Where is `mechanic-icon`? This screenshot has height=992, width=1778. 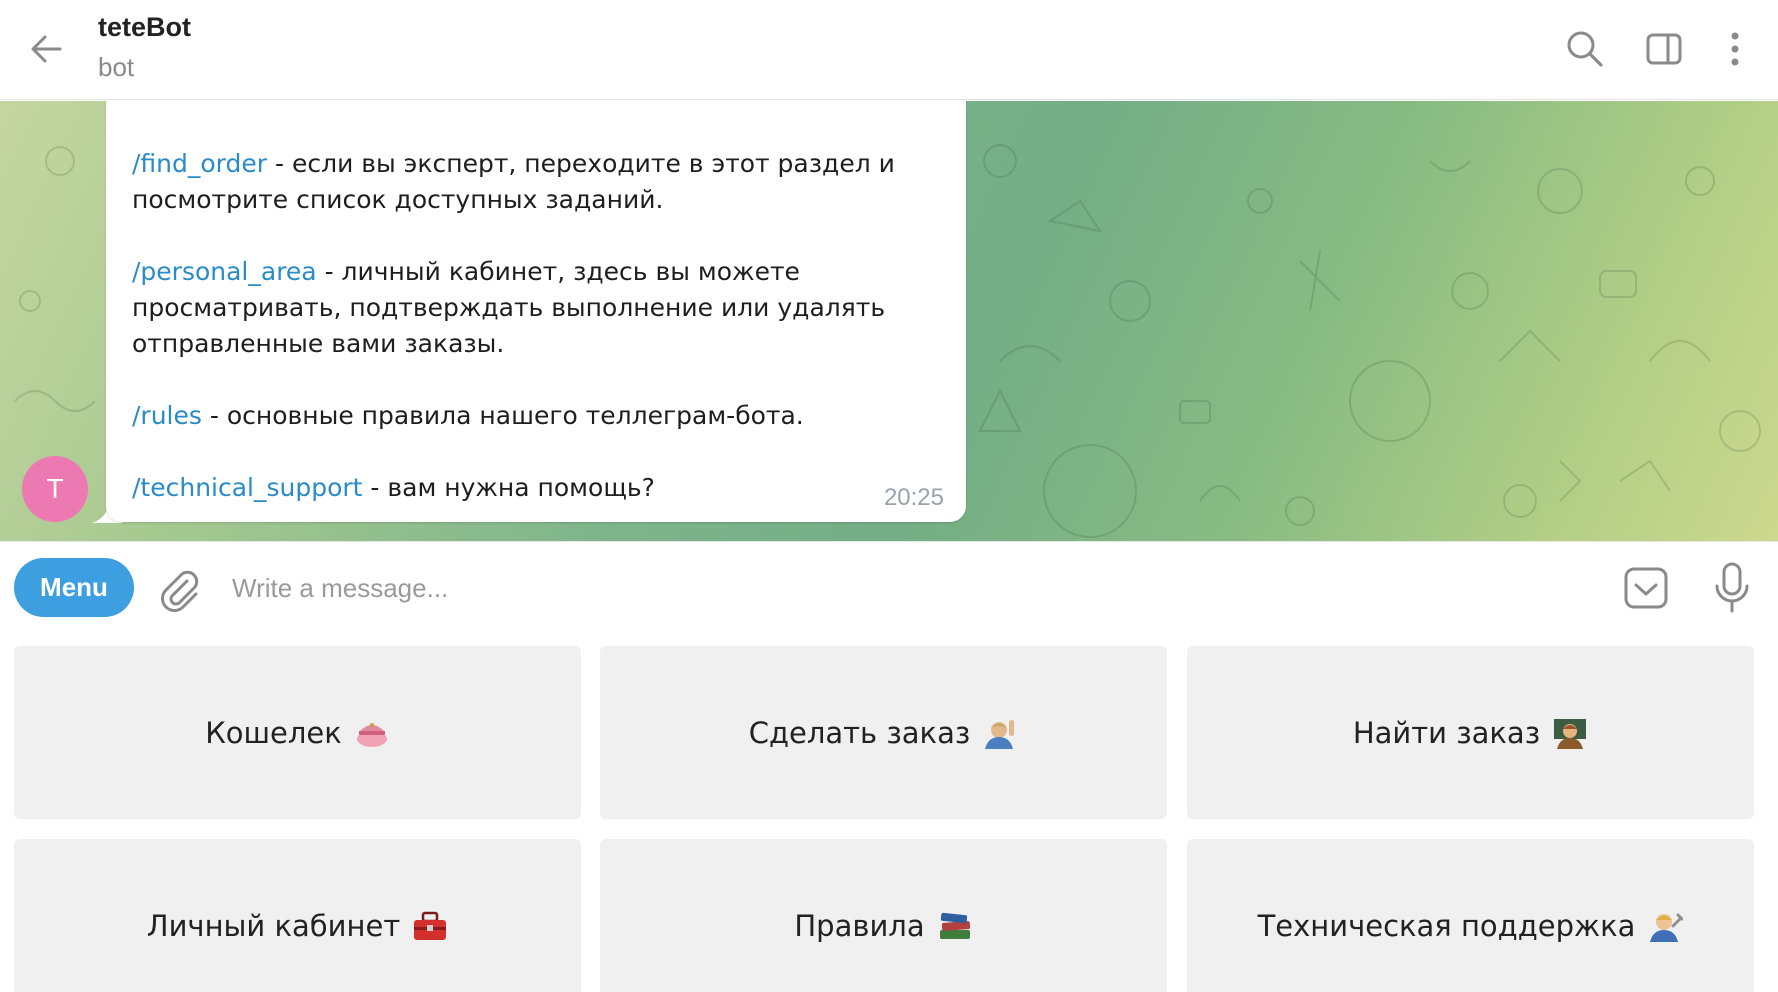 mechanic-icon is located at coordinates (1667, 927).